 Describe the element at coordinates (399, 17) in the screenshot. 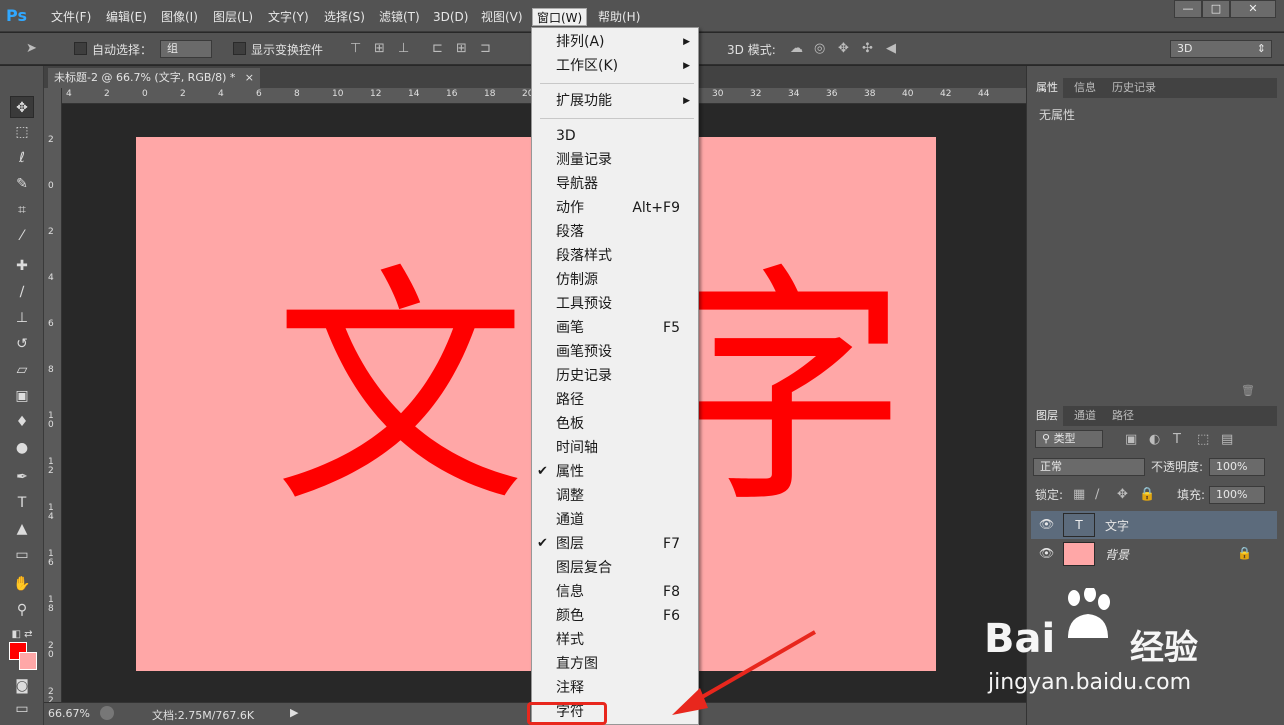

I see `menu-filter: 滤镜(T)` at that location.